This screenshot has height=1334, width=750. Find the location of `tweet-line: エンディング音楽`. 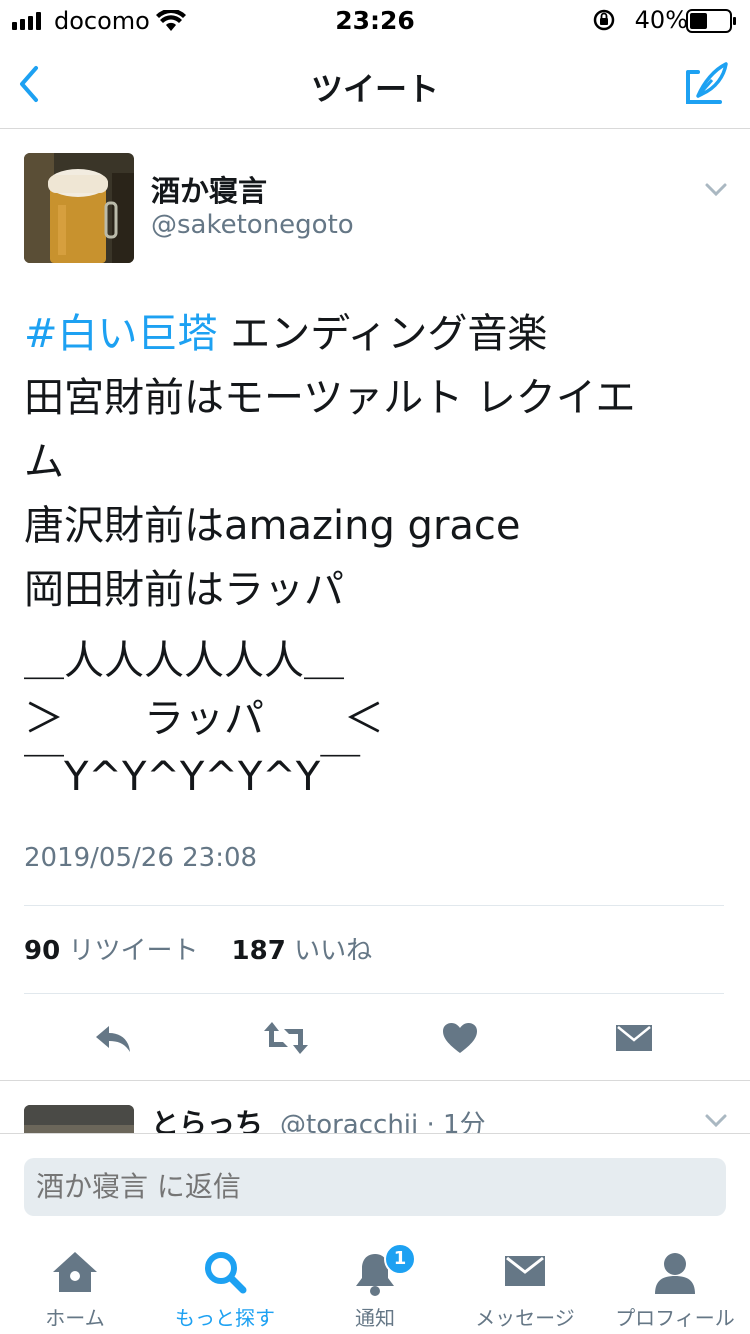

tweet-line: エンディング音楽 is located at coordinates (382, 334).